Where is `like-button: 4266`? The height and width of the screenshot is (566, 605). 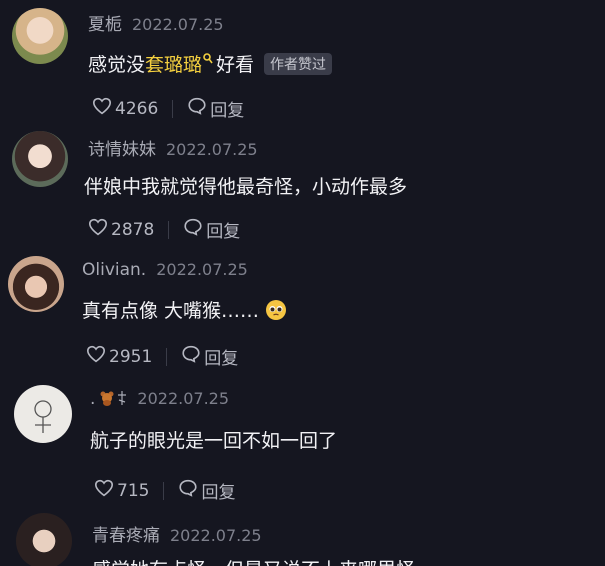
like-button: 4266 is located at coordinates (125, 108).